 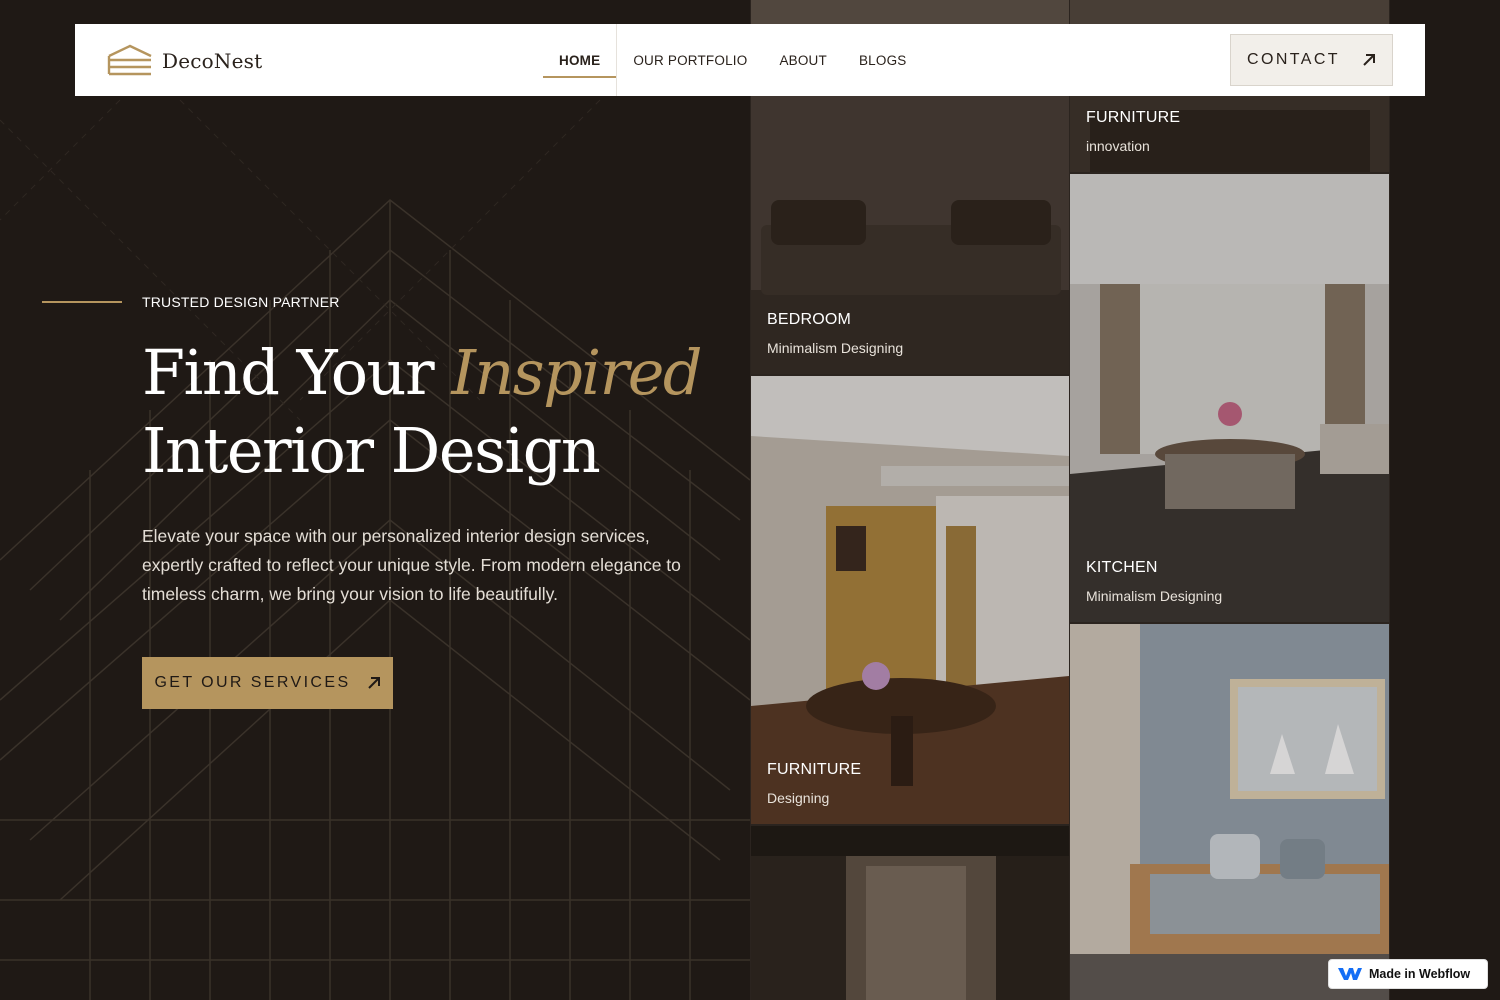 What do you see at coordinates (1122, 567) in the screenshot?
I see `card-title: KITCHEN` at bounding box center [1122, 567].